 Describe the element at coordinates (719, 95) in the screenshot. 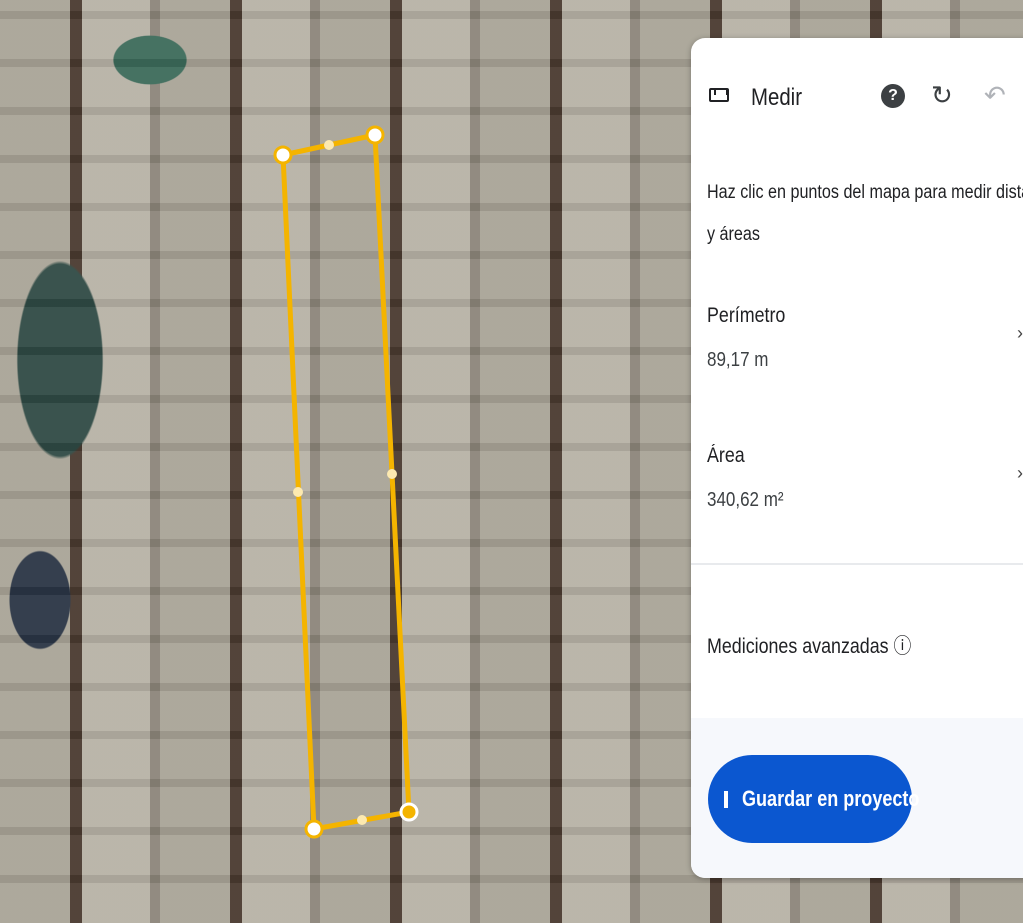

I see `ruler-icon` at that location.